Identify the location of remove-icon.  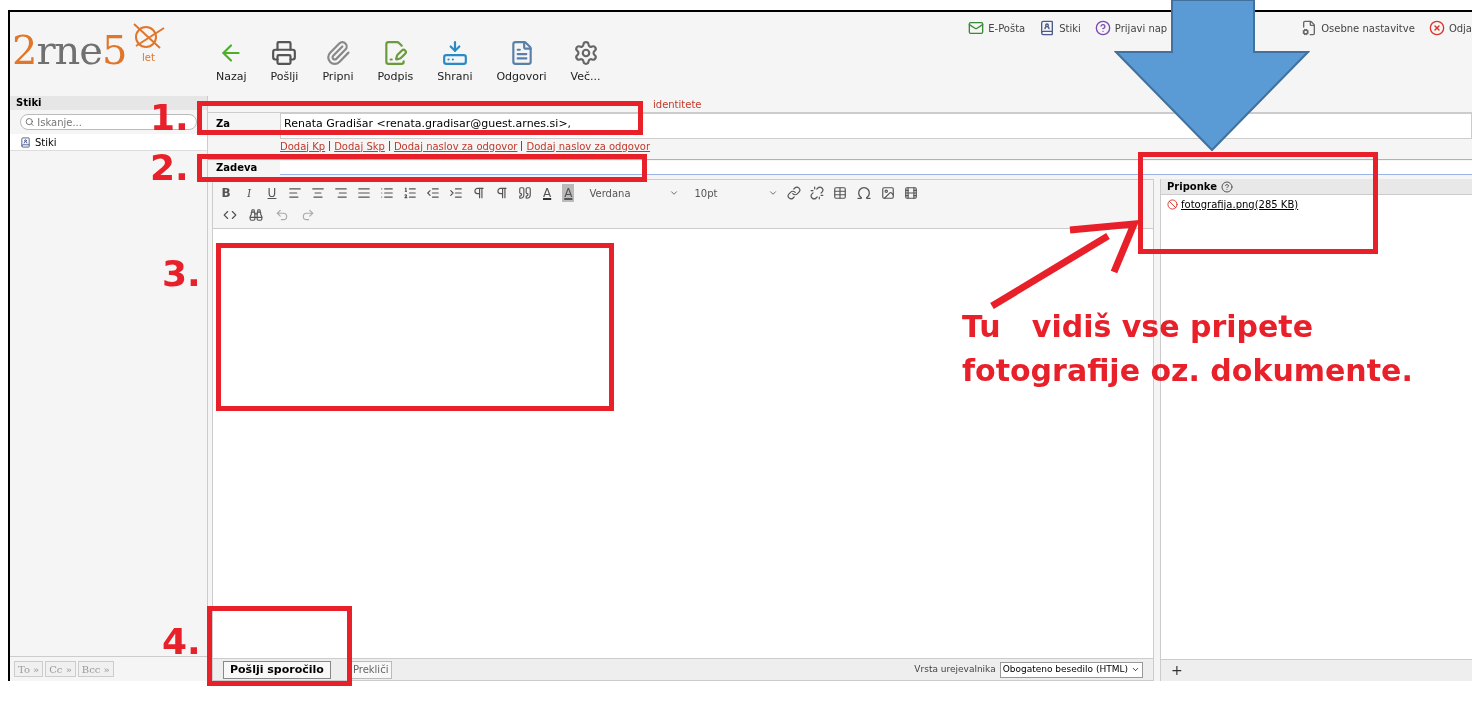
(1172, 204).